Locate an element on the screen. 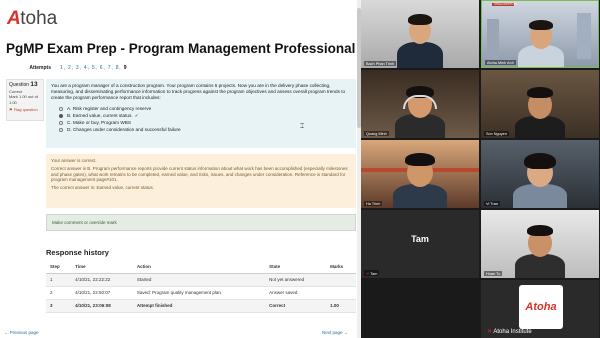 This screenshot has height=338, width=600. participant-name: Son Nguyen is located at coordinates (496, 133).